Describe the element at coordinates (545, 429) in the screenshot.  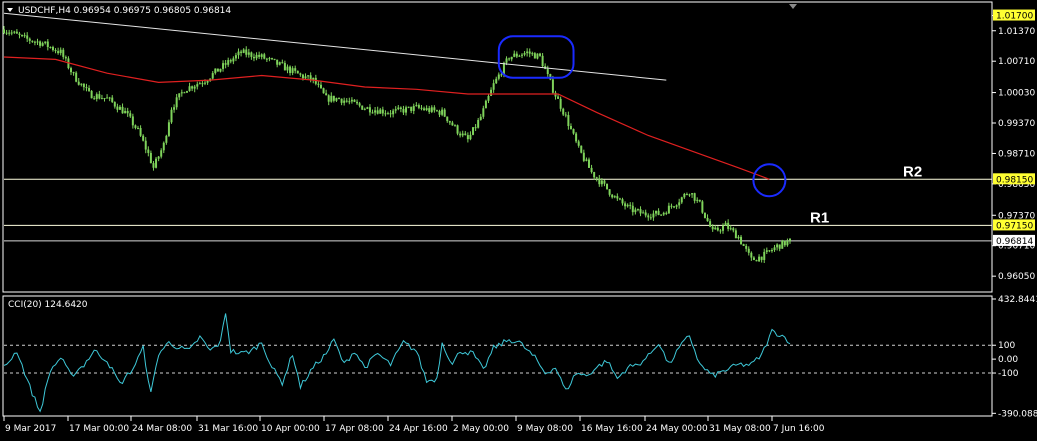
I see `time-tick-label: 9 May 08:00` at that location.